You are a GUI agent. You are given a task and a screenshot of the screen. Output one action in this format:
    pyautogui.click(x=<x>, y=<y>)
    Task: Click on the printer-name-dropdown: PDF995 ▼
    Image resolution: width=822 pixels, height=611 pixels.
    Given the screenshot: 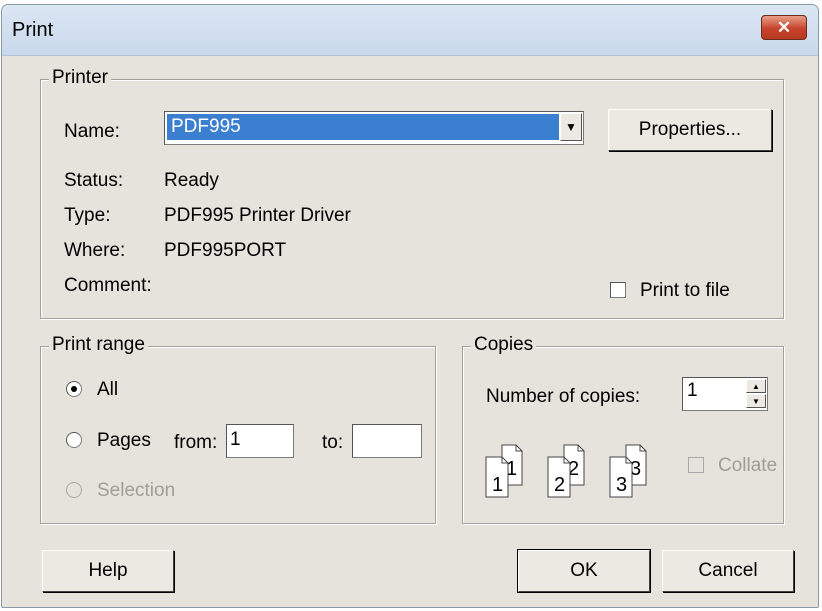 What is the action you would take?
    pyautogui.click(x=374, y=128)
    